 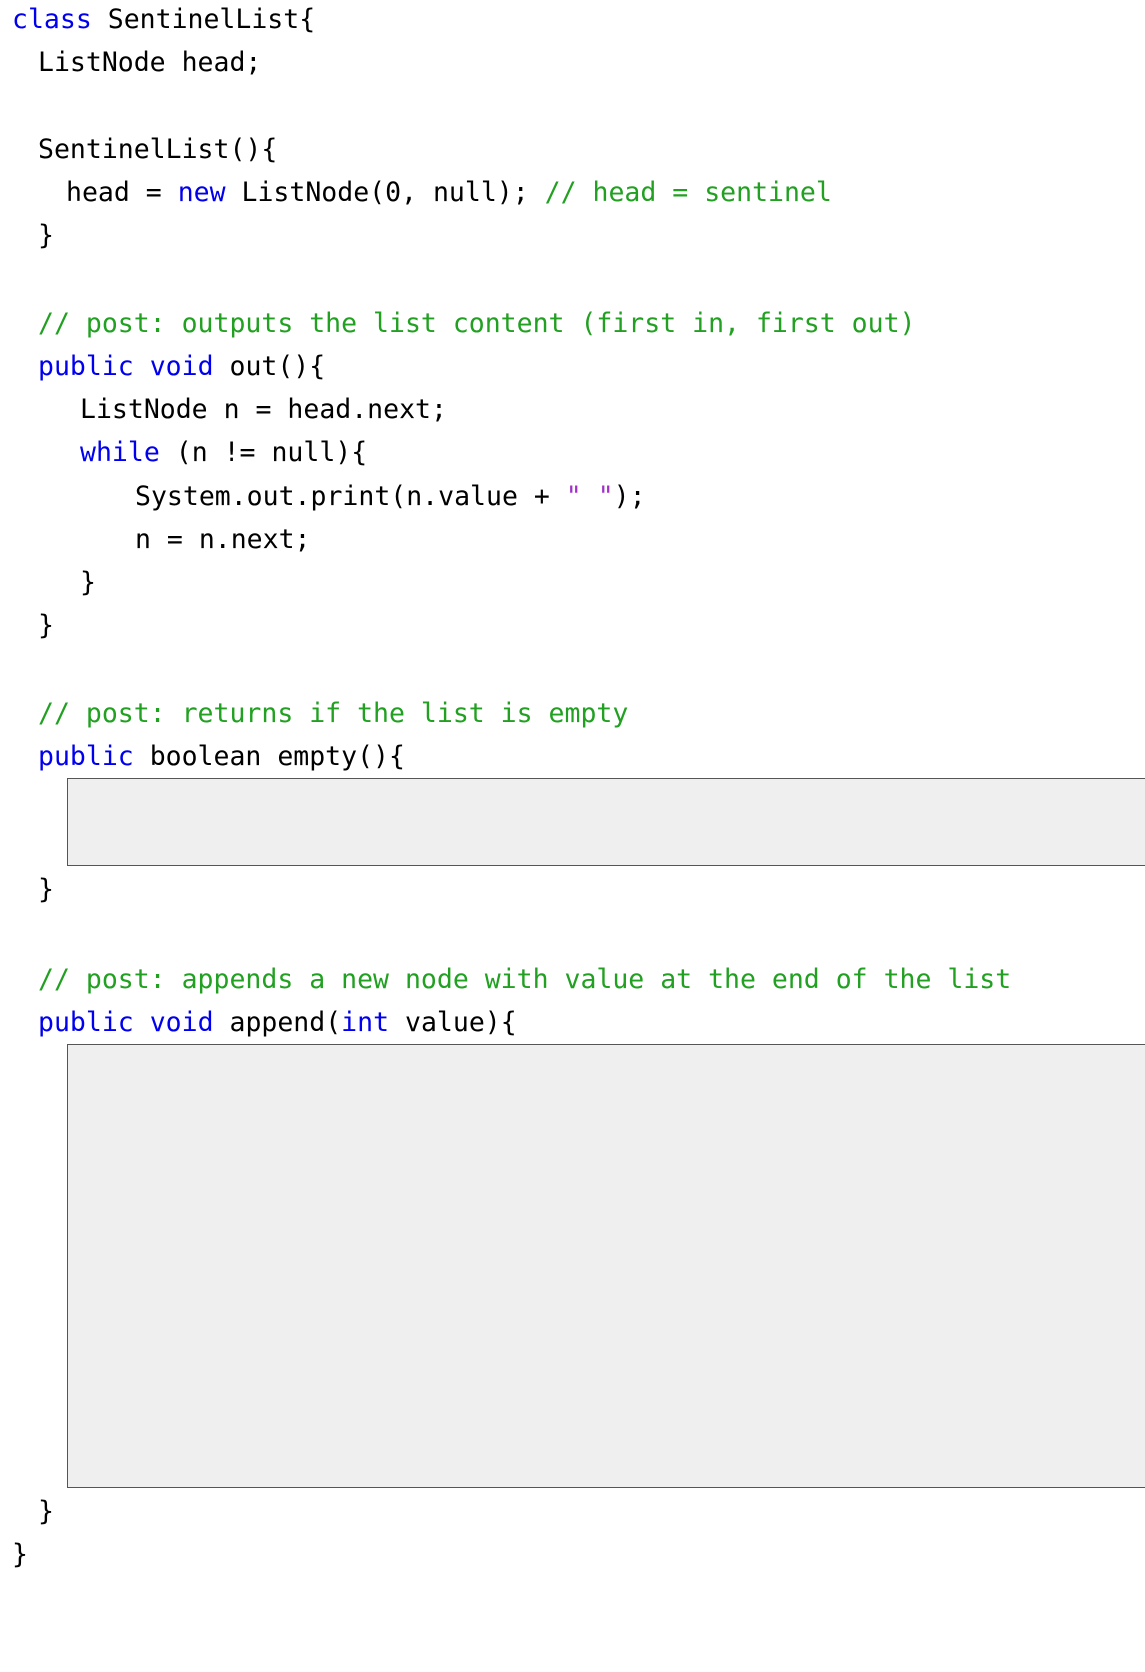 What do you see at coordinates (46, 889) in the screenshot?
I see `empty-close-brace: }` at bounding box center [46, 889].